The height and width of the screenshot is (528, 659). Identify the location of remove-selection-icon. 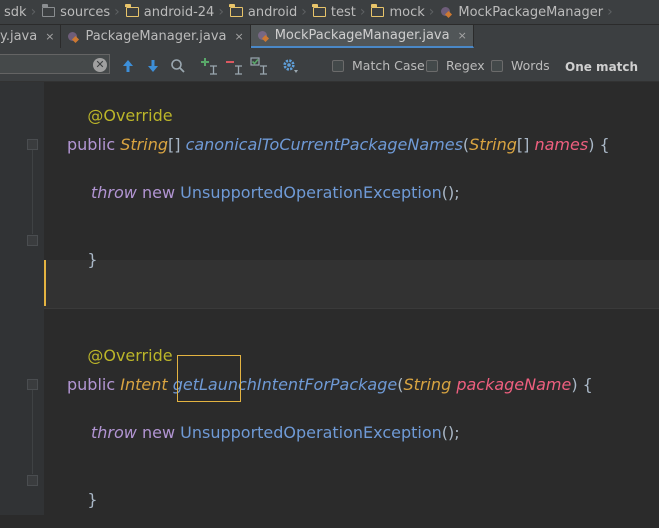
(234, 68).